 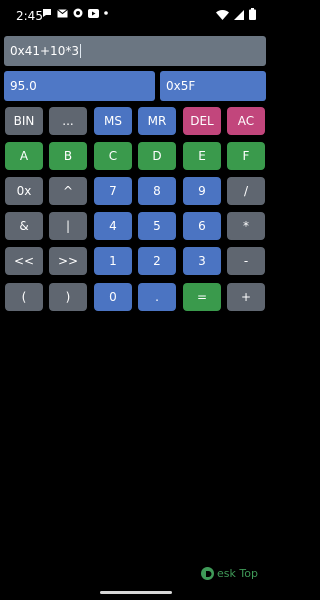 I want to click on youtube-icon, so click(x=93, y=13).